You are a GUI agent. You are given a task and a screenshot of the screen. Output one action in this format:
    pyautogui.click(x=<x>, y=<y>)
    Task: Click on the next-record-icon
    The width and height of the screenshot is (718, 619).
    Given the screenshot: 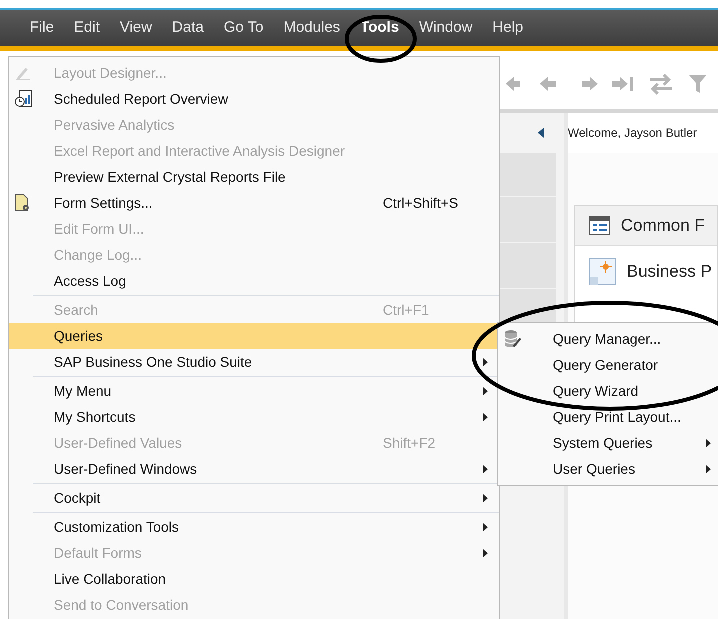 What is the action you would take?
    pyautogui.click(x=589, y=84)
    